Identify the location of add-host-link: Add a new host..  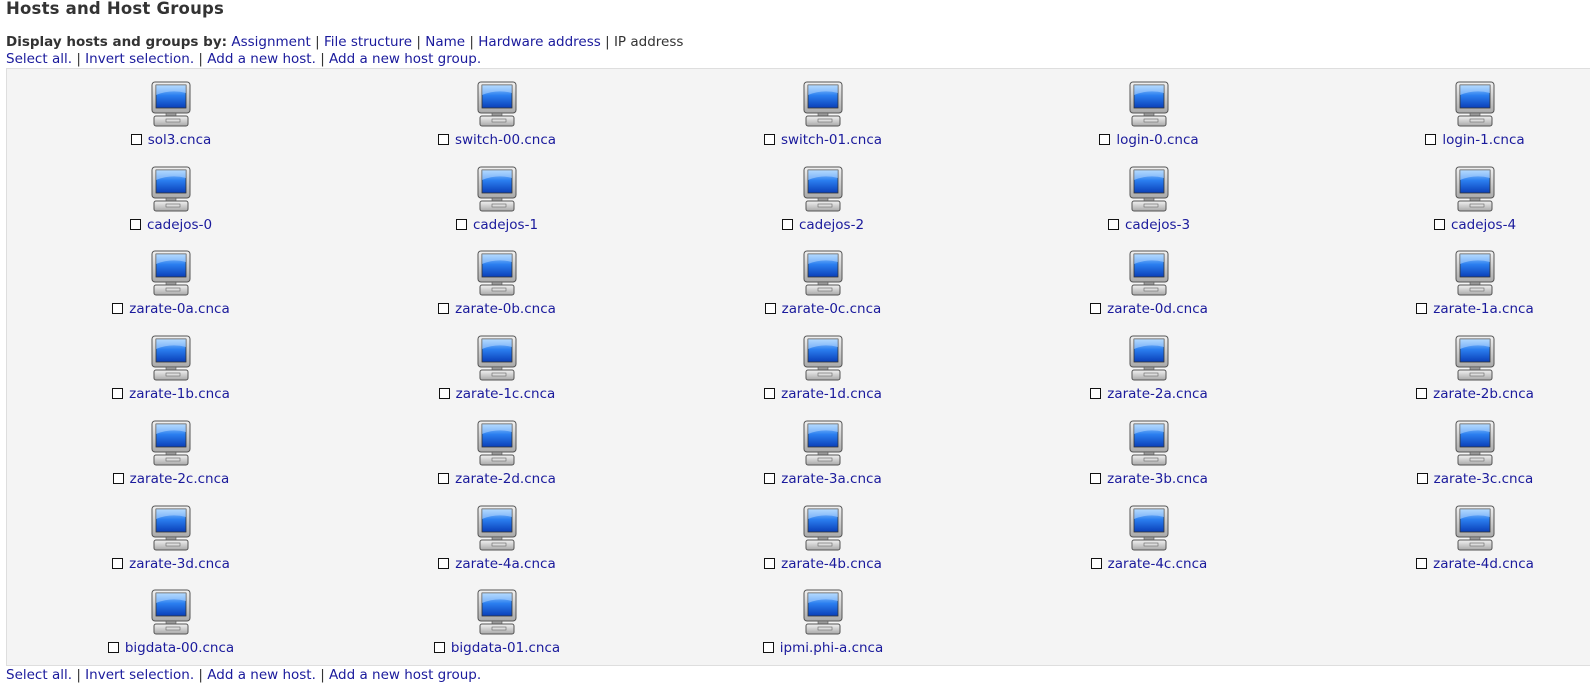
(261, 59).